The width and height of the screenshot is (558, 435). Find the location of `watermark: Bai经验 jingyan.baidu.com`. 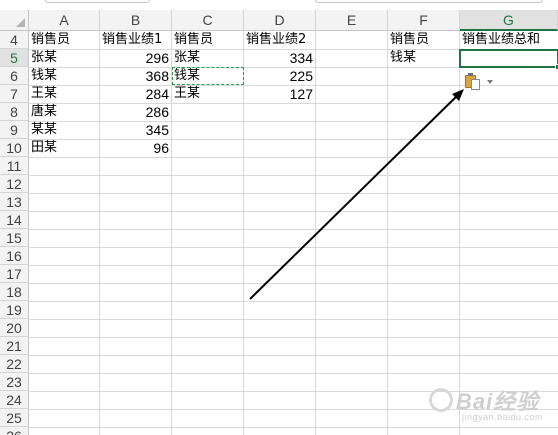

watermark: Bai经验 jingyan.baidu.com is located at coordinates (491, 406).